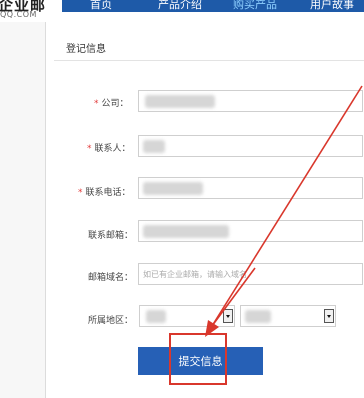 The height and width of the screenshot is (398, 364). Describe the element at coordinates (112, 149) in the screenshot. I see `contact-label-text: 联系人：` at that location.